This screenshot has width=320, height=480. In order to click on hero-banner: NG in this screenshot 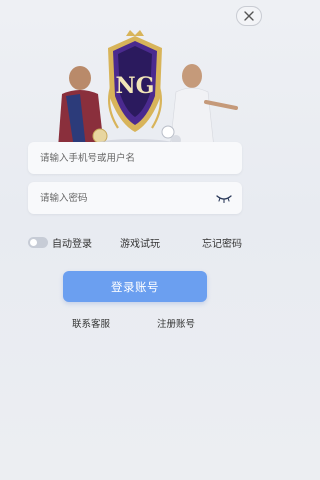, I will do `click(148, 89)`.